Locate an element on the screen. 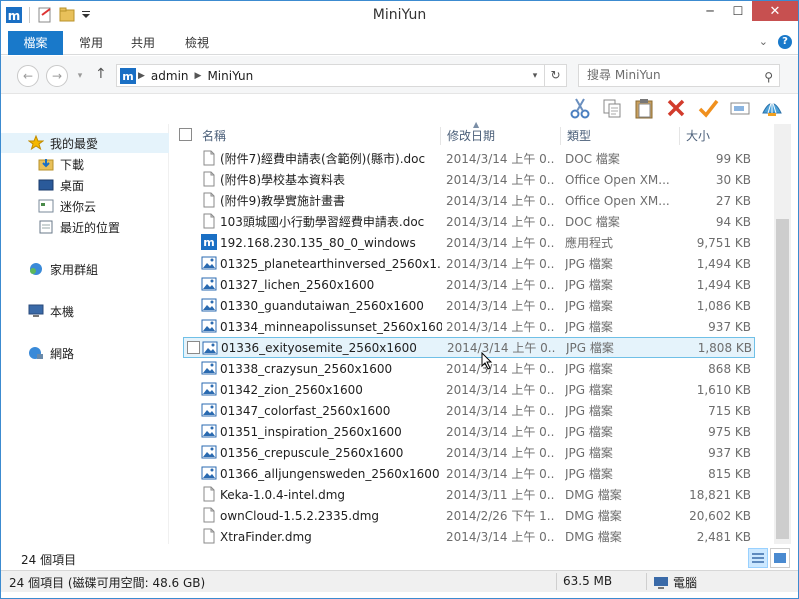 The image size is (799, 599). tab-share: 共用 is located at coordinates (143, 43).